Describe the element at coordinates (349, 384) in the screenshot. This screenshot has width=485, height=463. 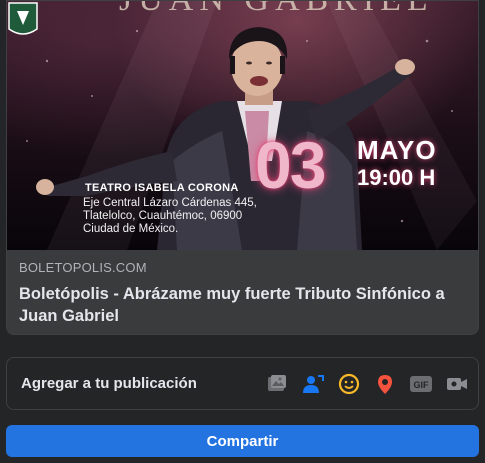
I see `feeling-icon` at that location.